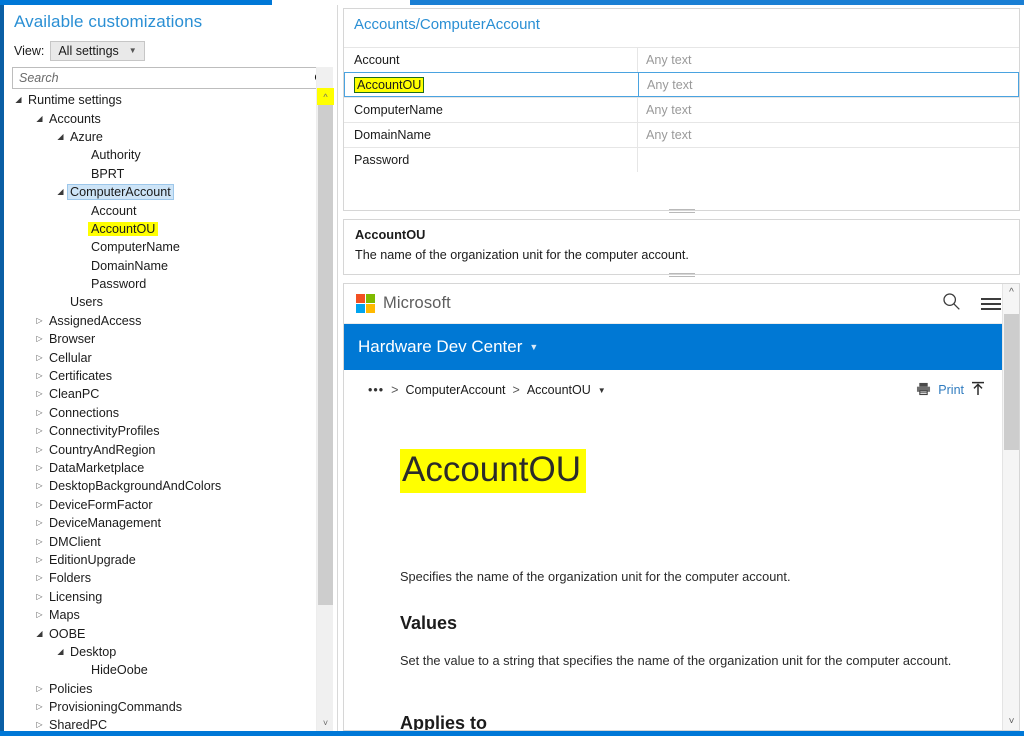  Describe the element at coordinates (97, 51) in the screenshot. I see `view-settings-dropdown: All settings ▼` at that location.